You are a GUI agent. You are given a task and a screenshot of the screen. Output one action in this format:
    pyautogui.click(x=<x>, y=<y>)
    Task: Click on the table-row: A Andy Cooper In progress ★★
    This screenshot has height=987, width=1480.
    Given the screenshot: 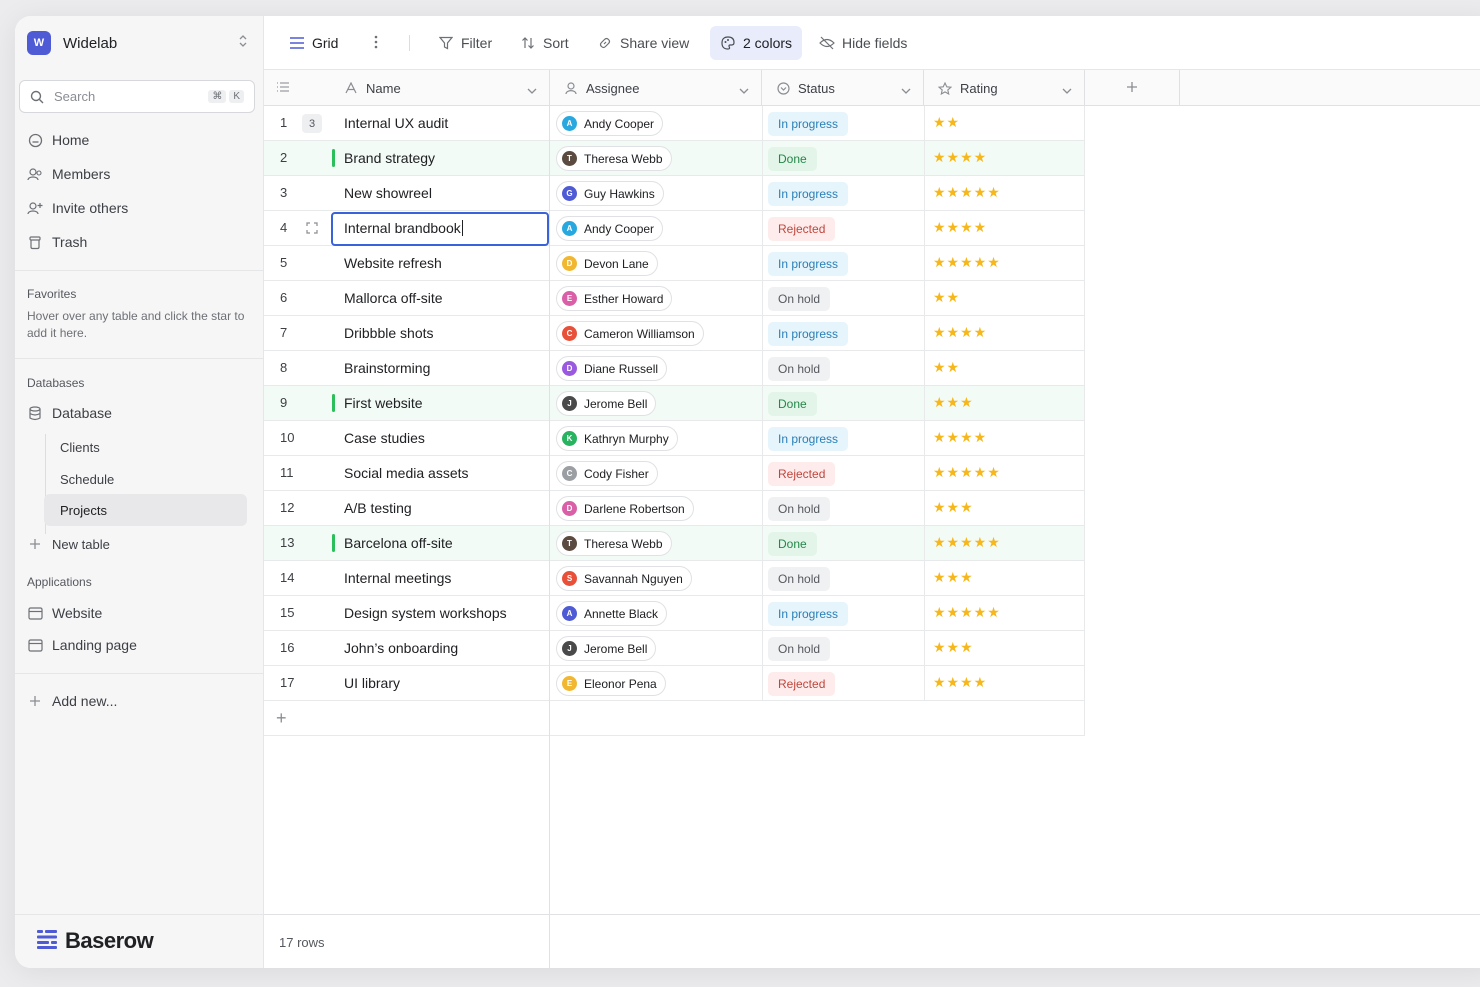 What is the action you would take?
    pyautogui.click(x=817, y=123)
    